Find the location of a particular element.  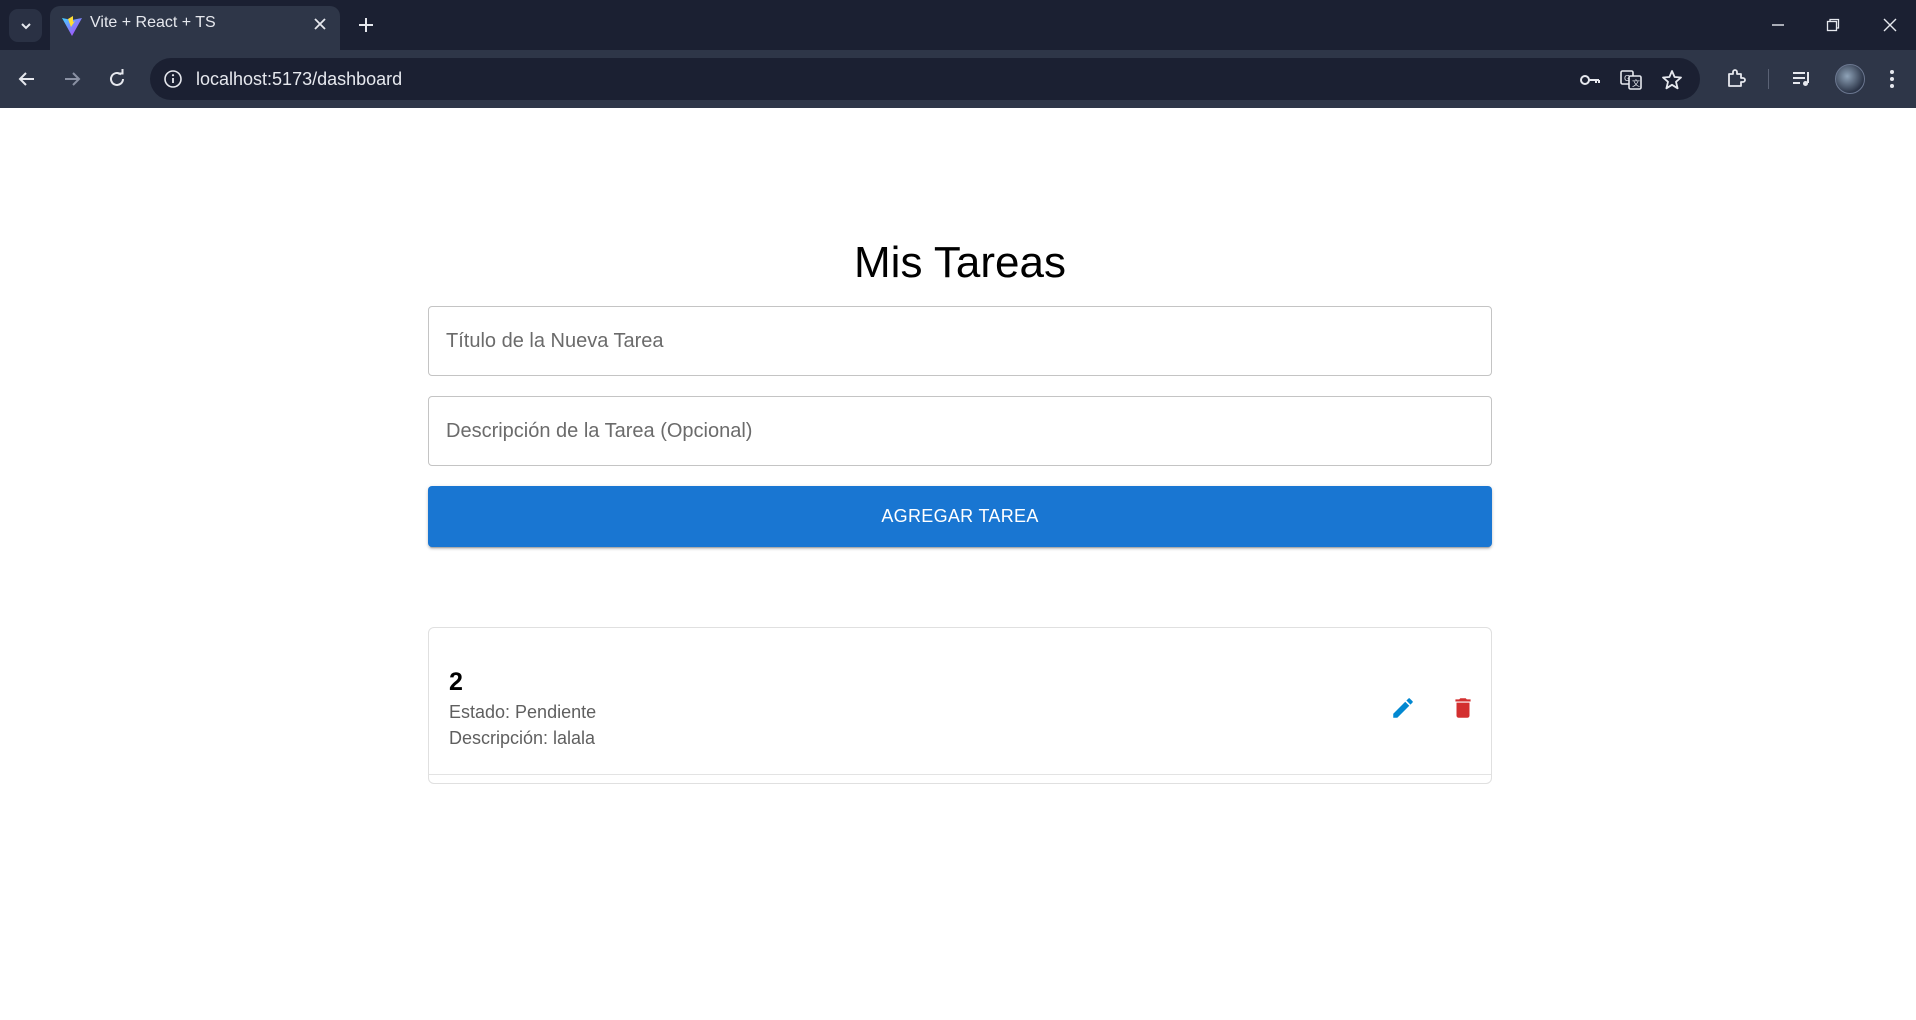

url-text: localhost:5173/dashboard is located at coordinates (299, 79).